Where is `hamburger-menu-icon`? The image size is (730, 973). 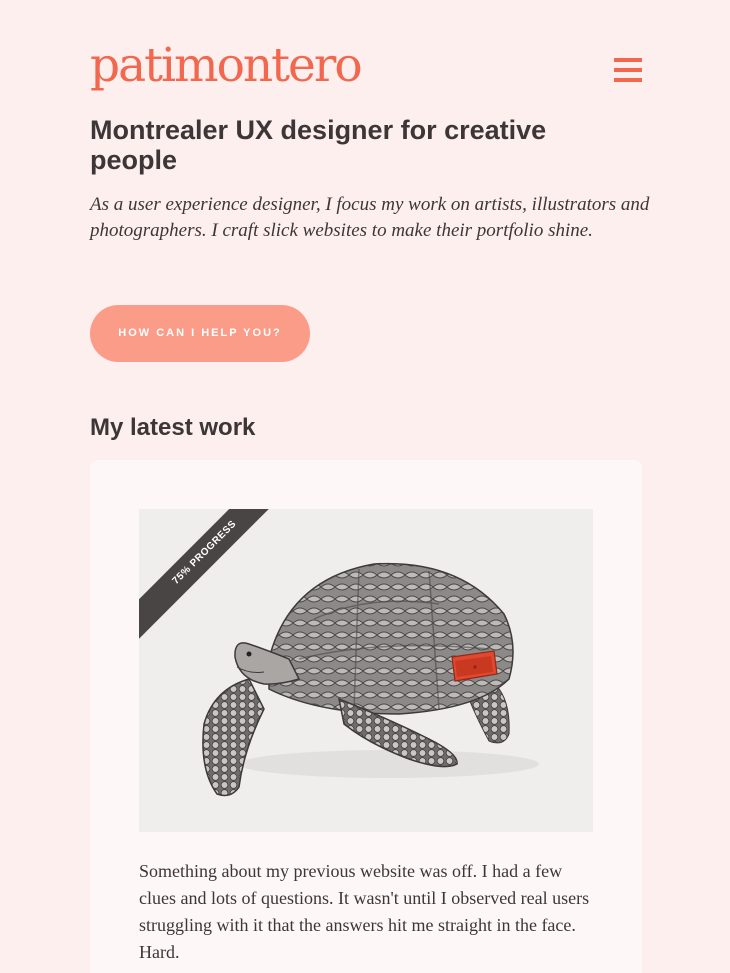
hamburger-menu-icon is located at coordinates (628, 72).